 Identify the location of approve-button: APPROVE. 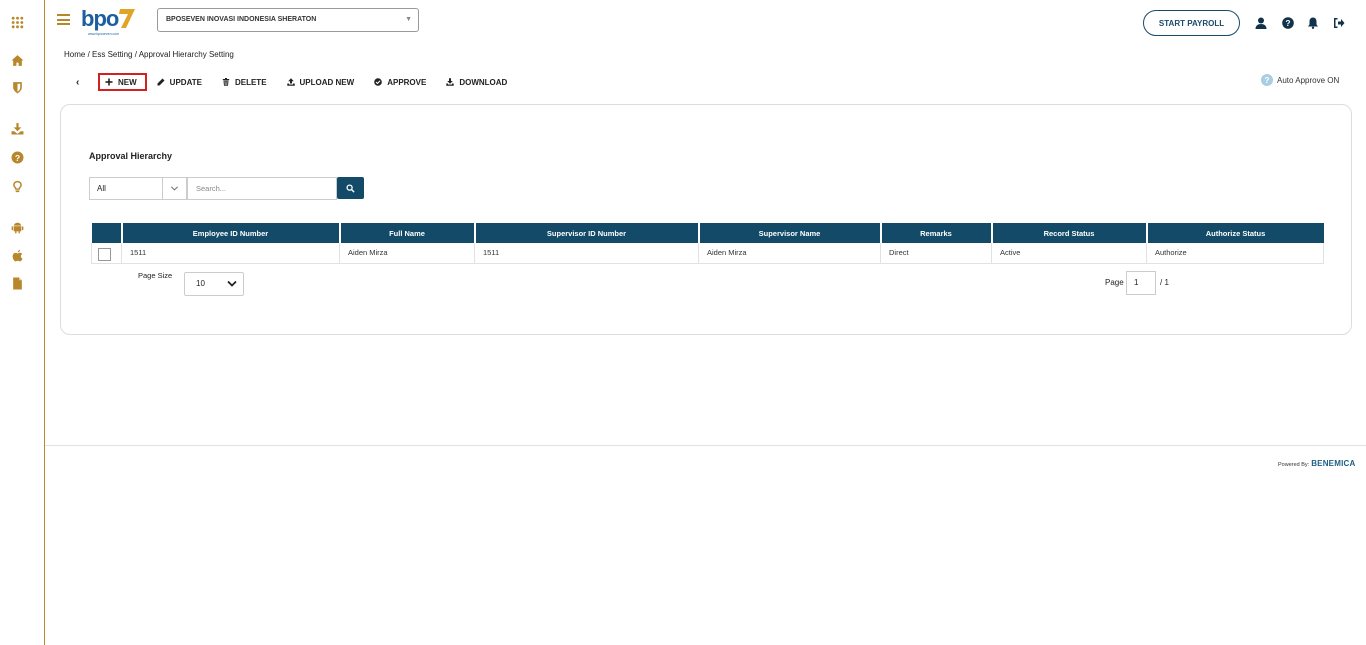
(400, 82).